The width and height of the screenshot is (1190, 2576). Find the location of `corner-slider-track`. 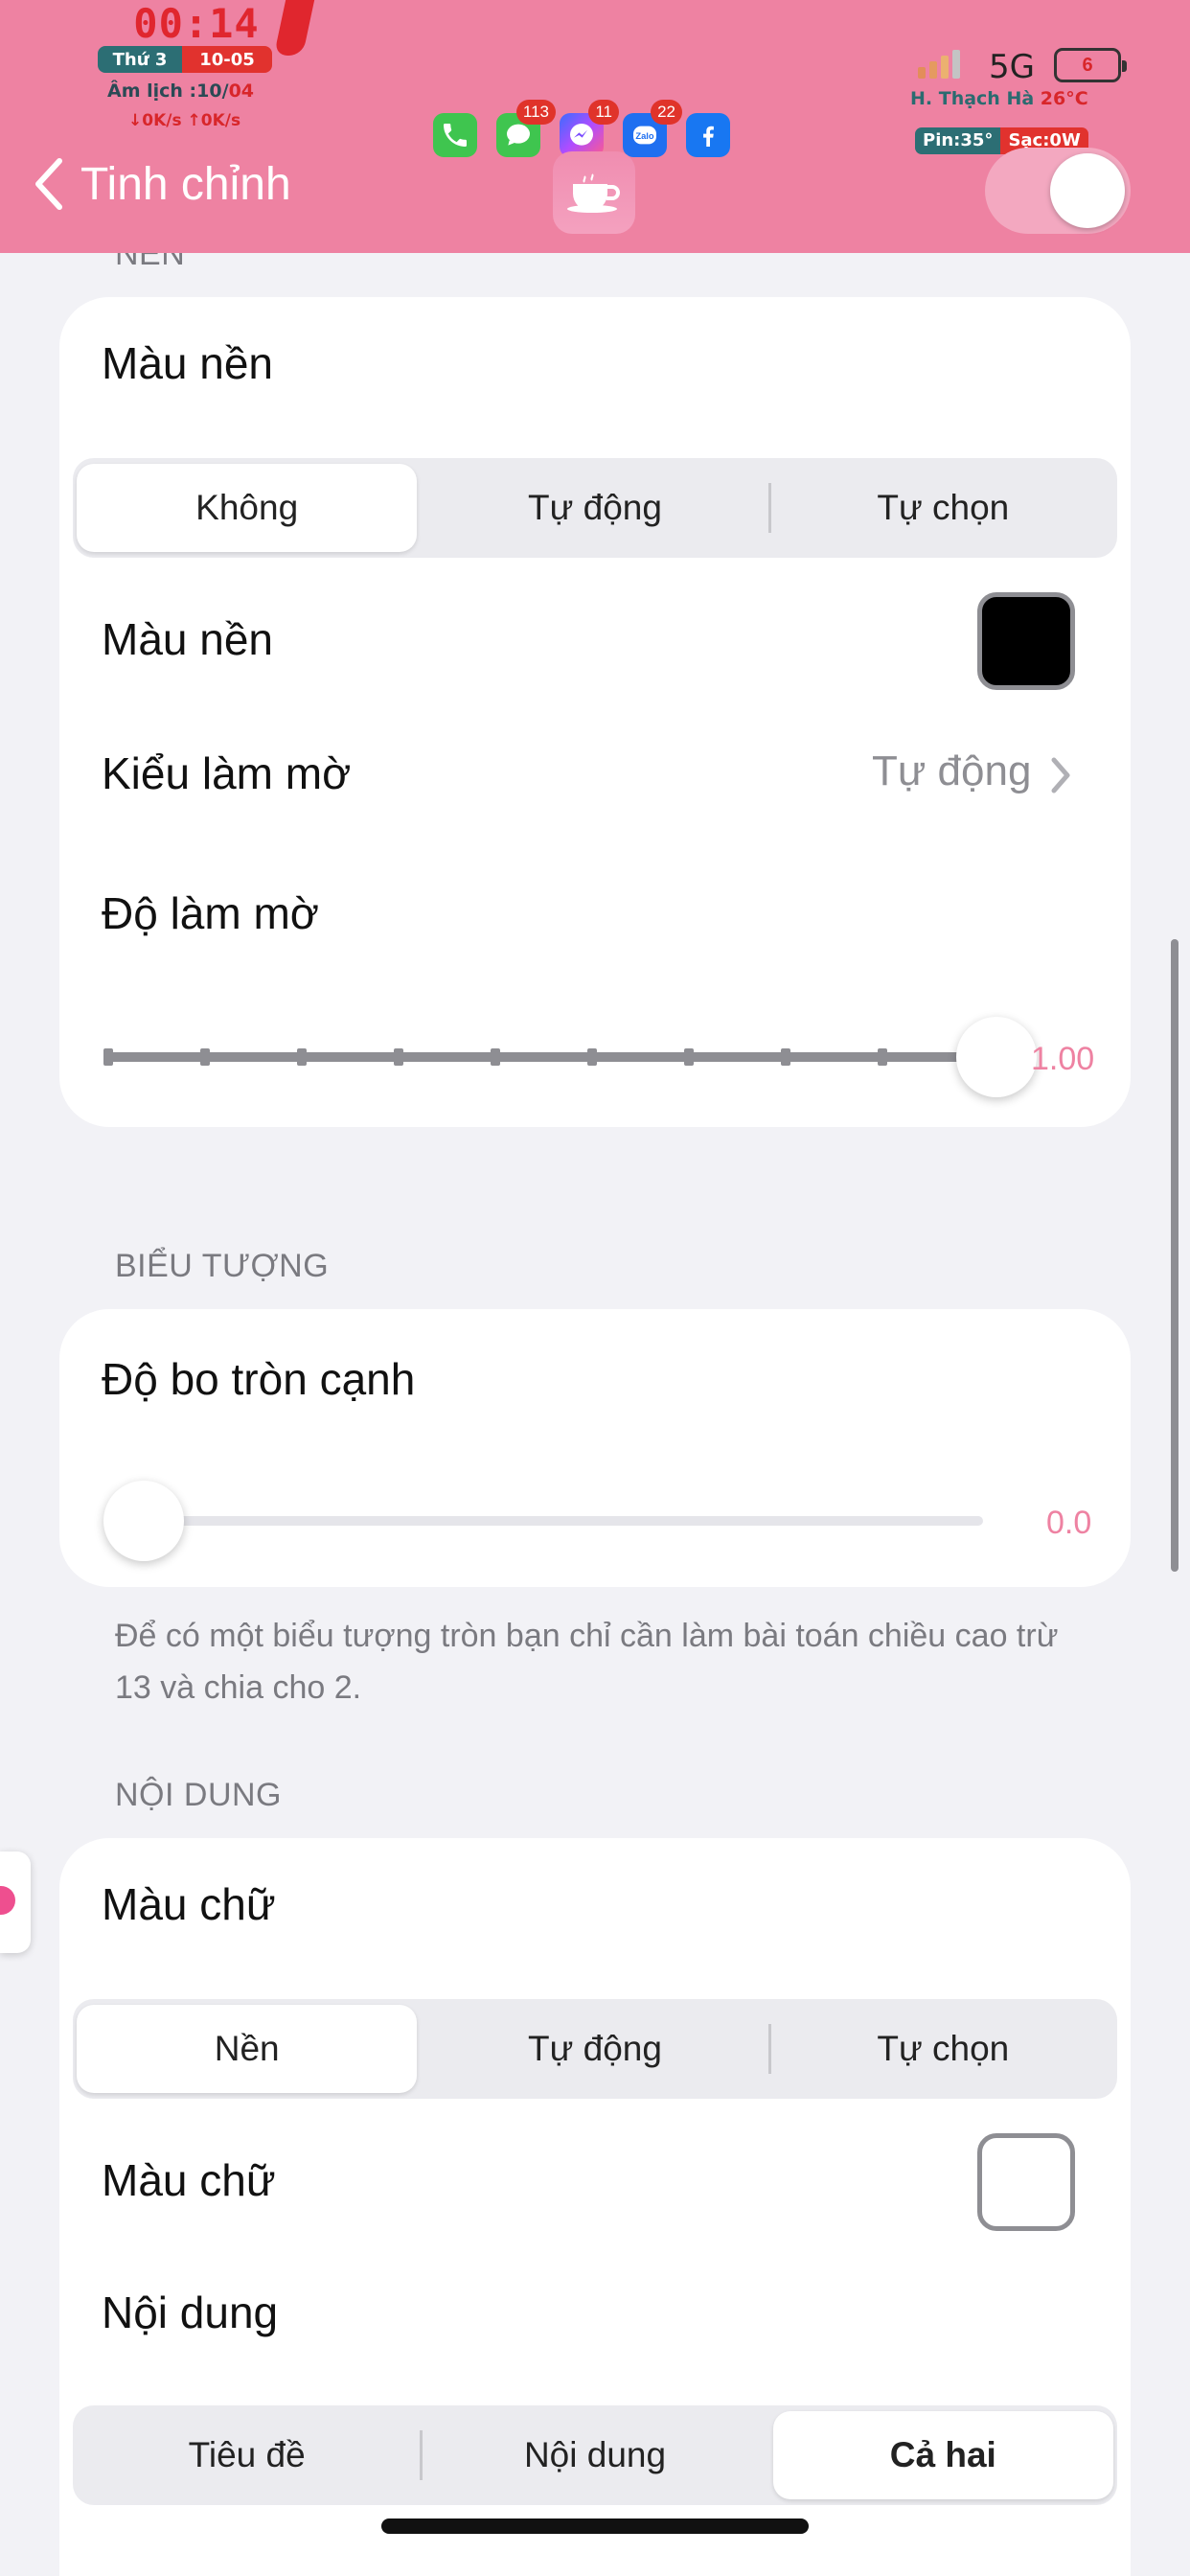

corner-slider-track is located at coordinates (563, 1521).